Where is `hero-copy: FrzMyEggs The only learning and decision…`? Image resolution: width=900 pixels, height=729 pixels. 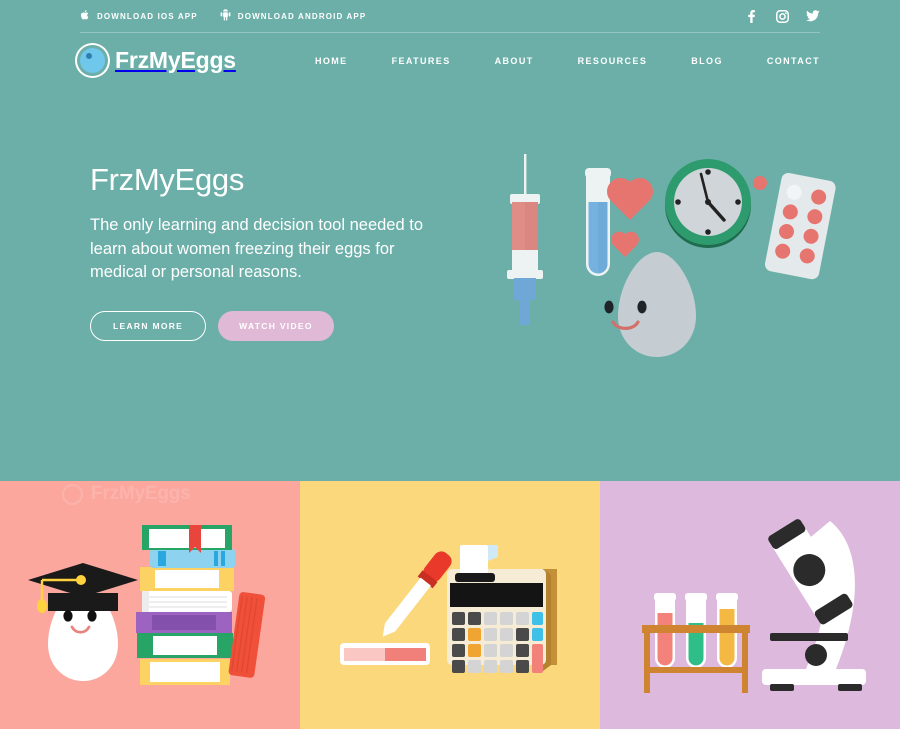 hero-copy: FrzMyEggs The only learning and decision… is located at coordinates (280, 252).